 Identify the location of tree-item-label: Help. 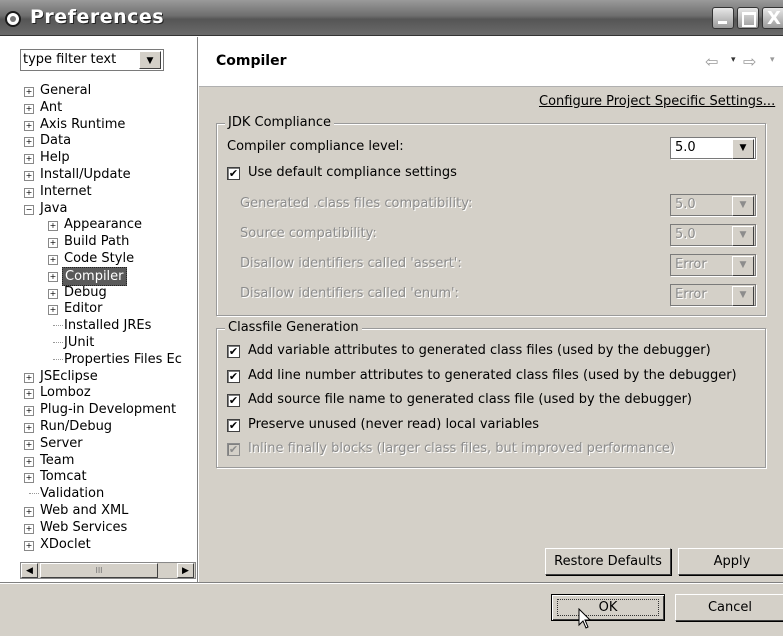
(55, 157).